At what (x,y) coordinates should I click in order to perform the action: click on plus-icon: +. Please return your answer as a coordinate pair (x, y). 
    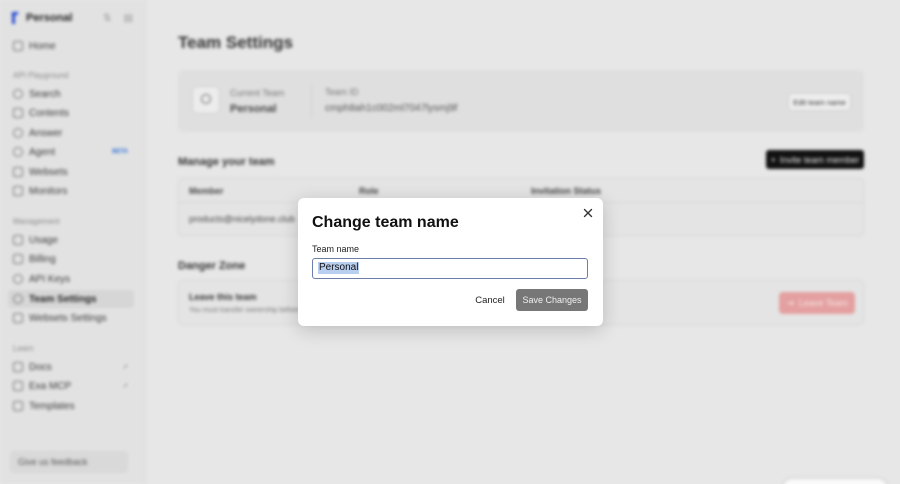
    Looking at the image, I should click on (773, 159).